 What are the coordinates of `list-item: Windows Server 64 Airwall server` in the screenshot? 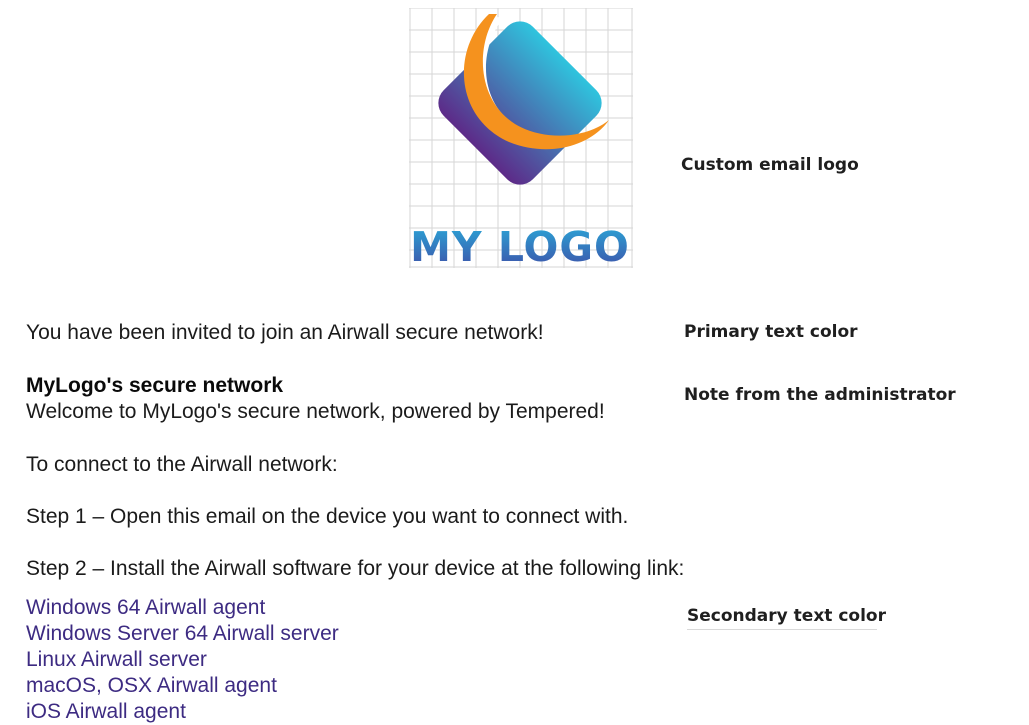 It's located at (182, 634).